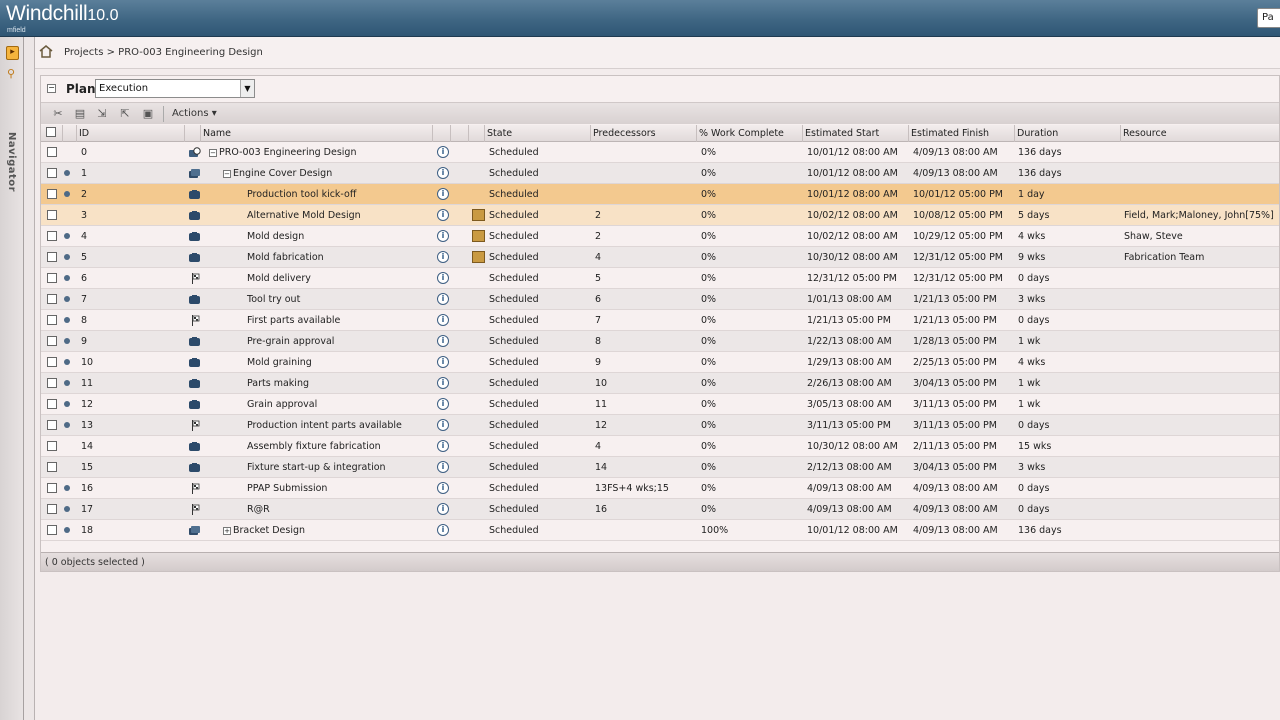 The image size is (1280, 720). Describe the element at coordinates (125, 114) in the screenshot. I see `outdent-icon: ⇱` at that location.